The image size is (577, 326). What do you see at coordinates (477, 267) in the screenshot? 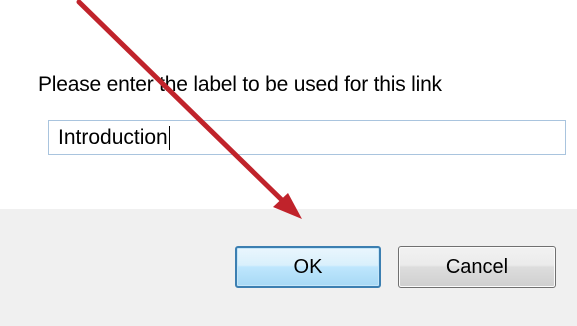
I see `cancel-button: Cancel` at bounding box center [477, 267].